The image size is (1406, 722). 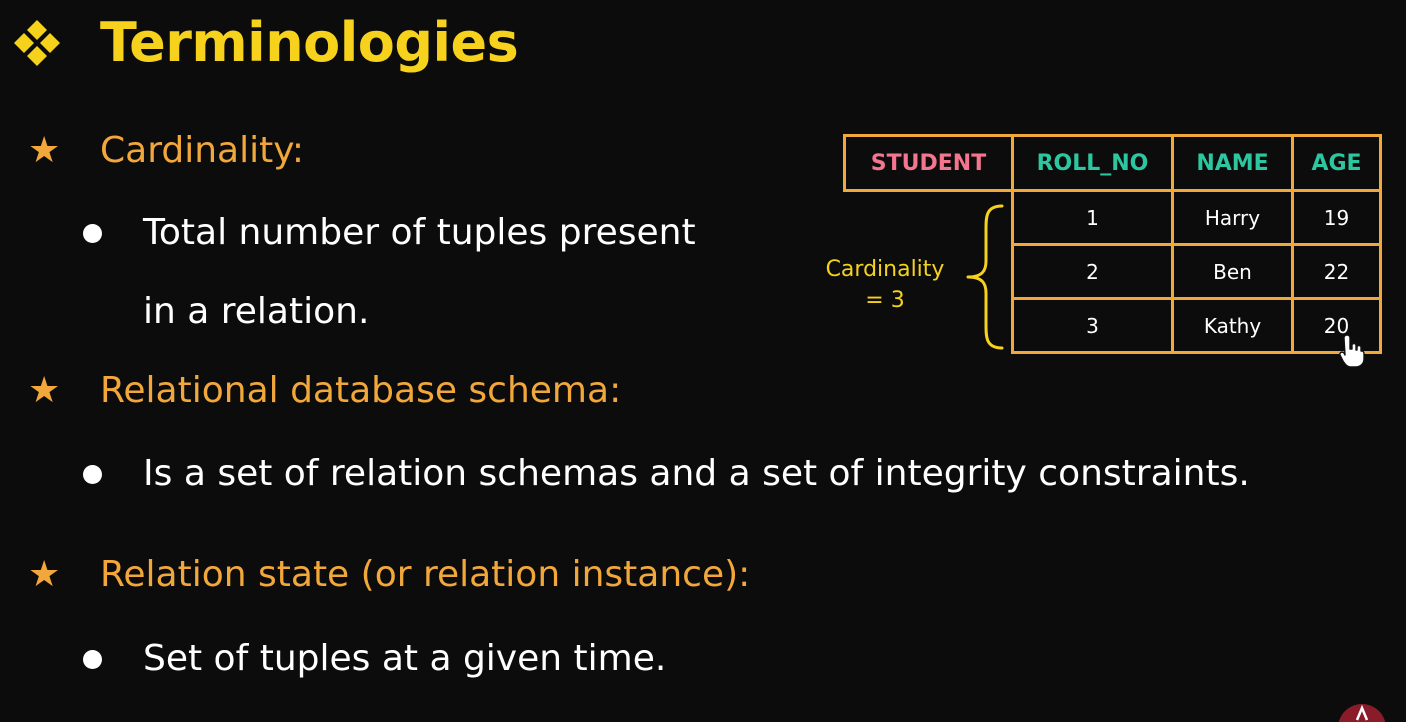 What do you see at coordinates (885, 269) in the screenshot?
I see `cardinality-label: Cardinality` at bounding box center [885, 269].